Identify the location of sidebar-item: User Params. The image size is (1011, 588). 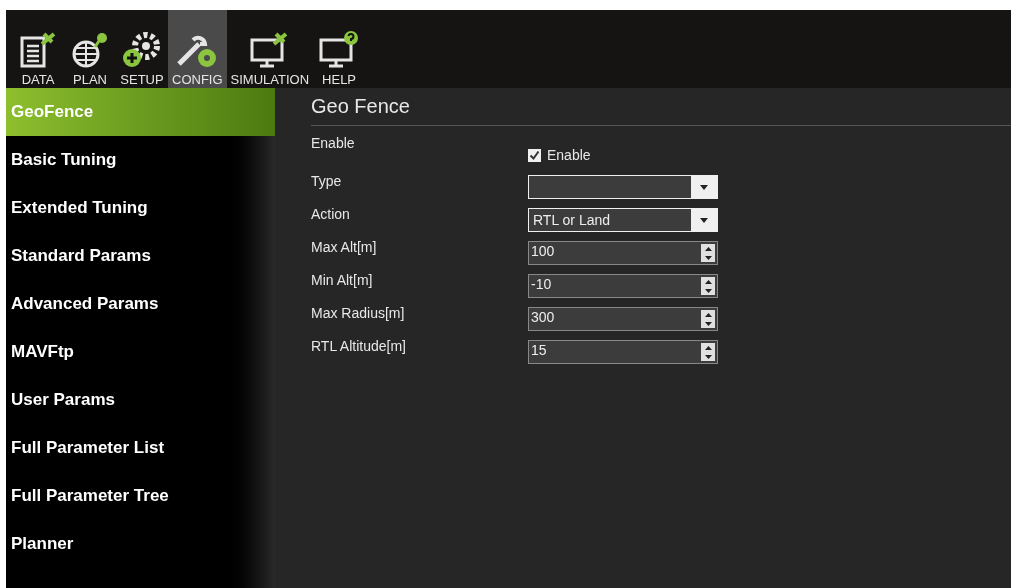
(140, 400).